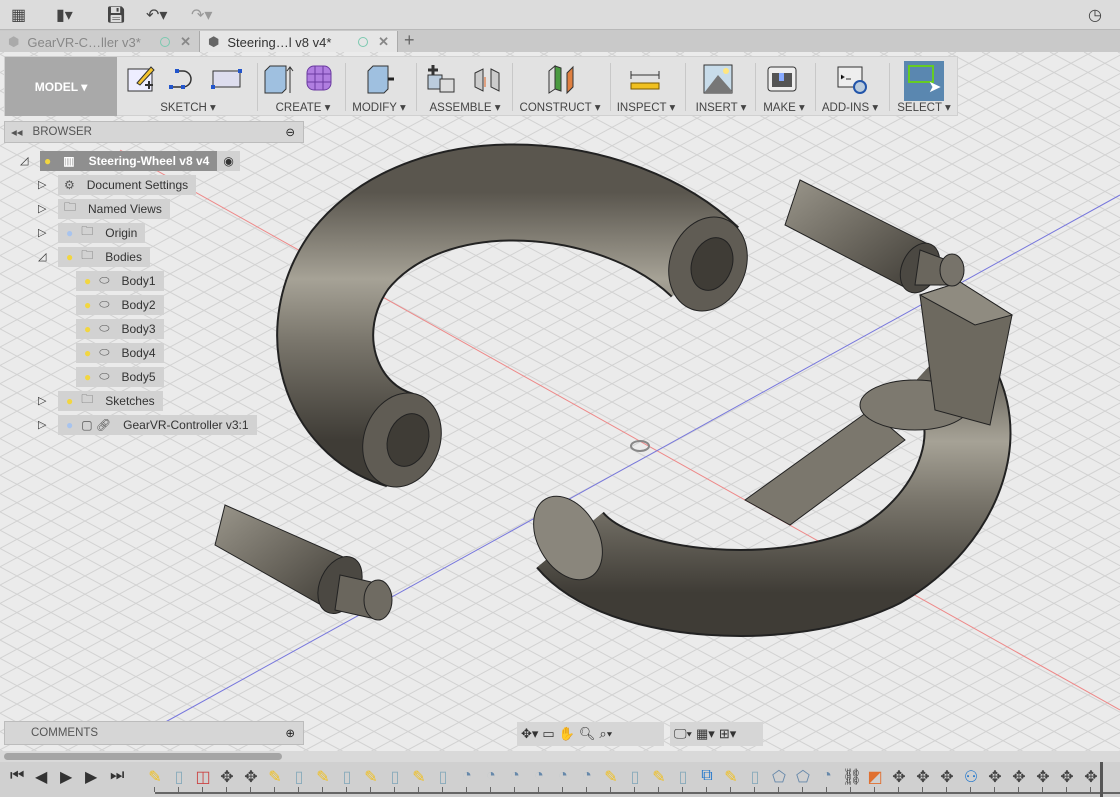 Image resolution: width=1120 pixels, height=797 pixels. Describe the element at coordinates (203, 776) in the screenshot. I see `timeline-form-icon: ◫` at that location.